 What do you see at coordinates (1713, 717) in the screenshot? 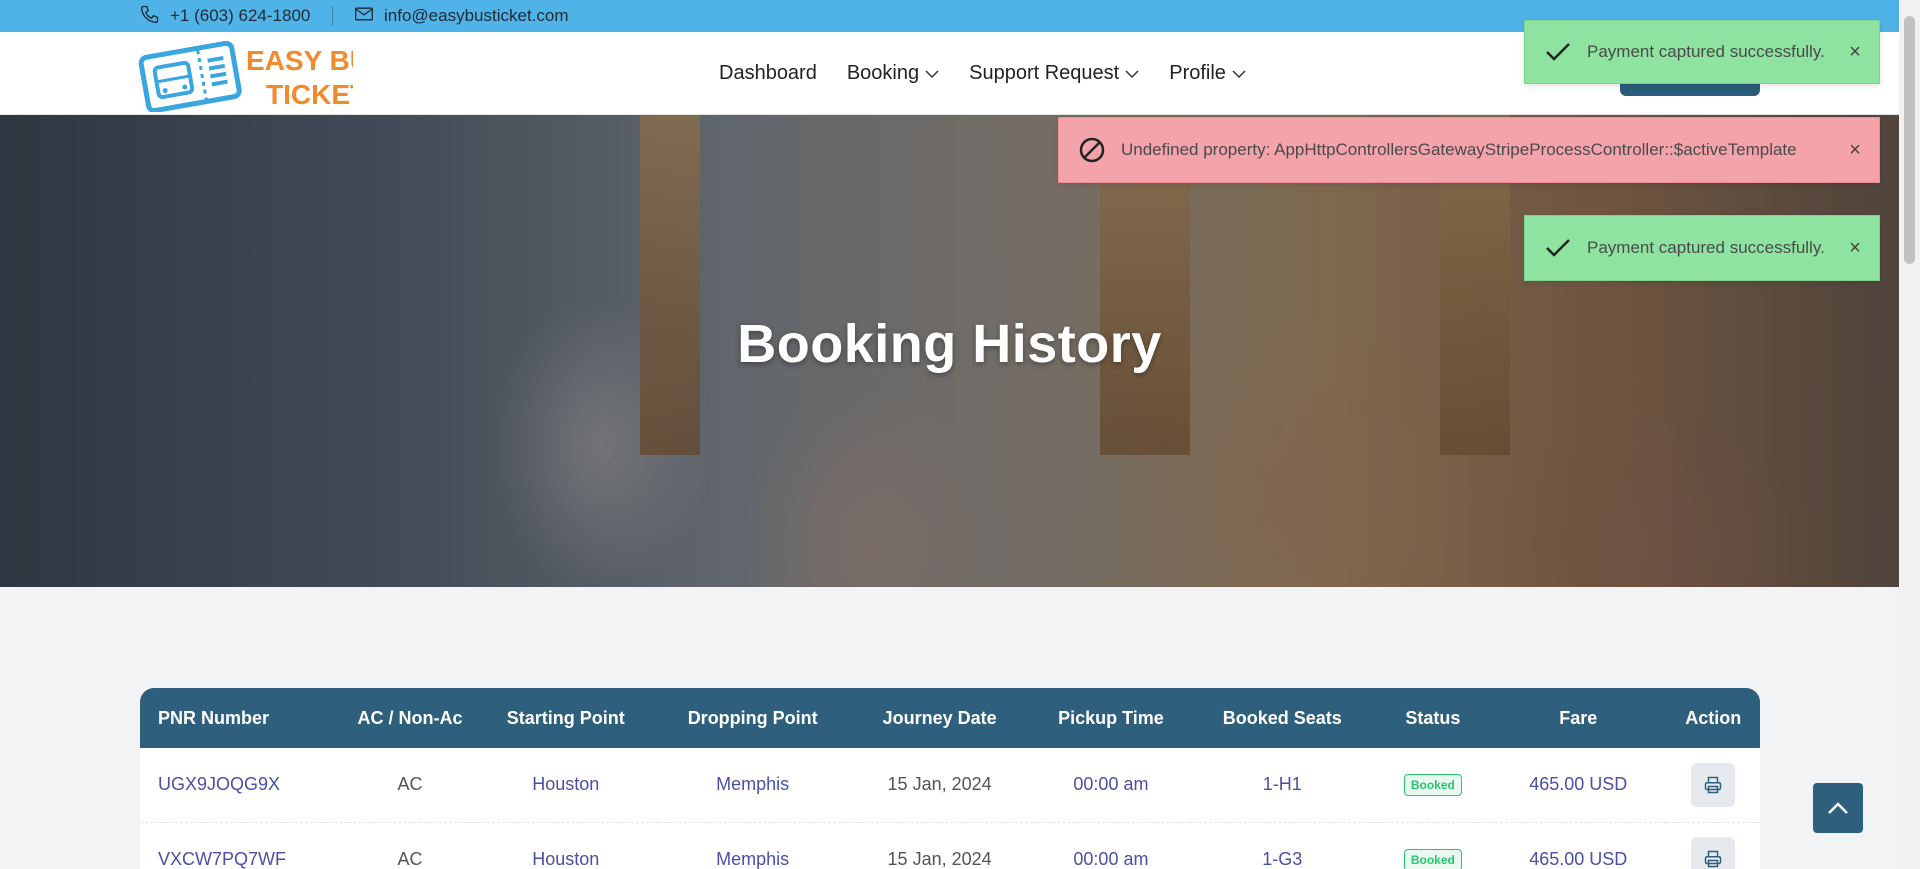
I see `th-action: Action` at bounding box center [1713, 717].